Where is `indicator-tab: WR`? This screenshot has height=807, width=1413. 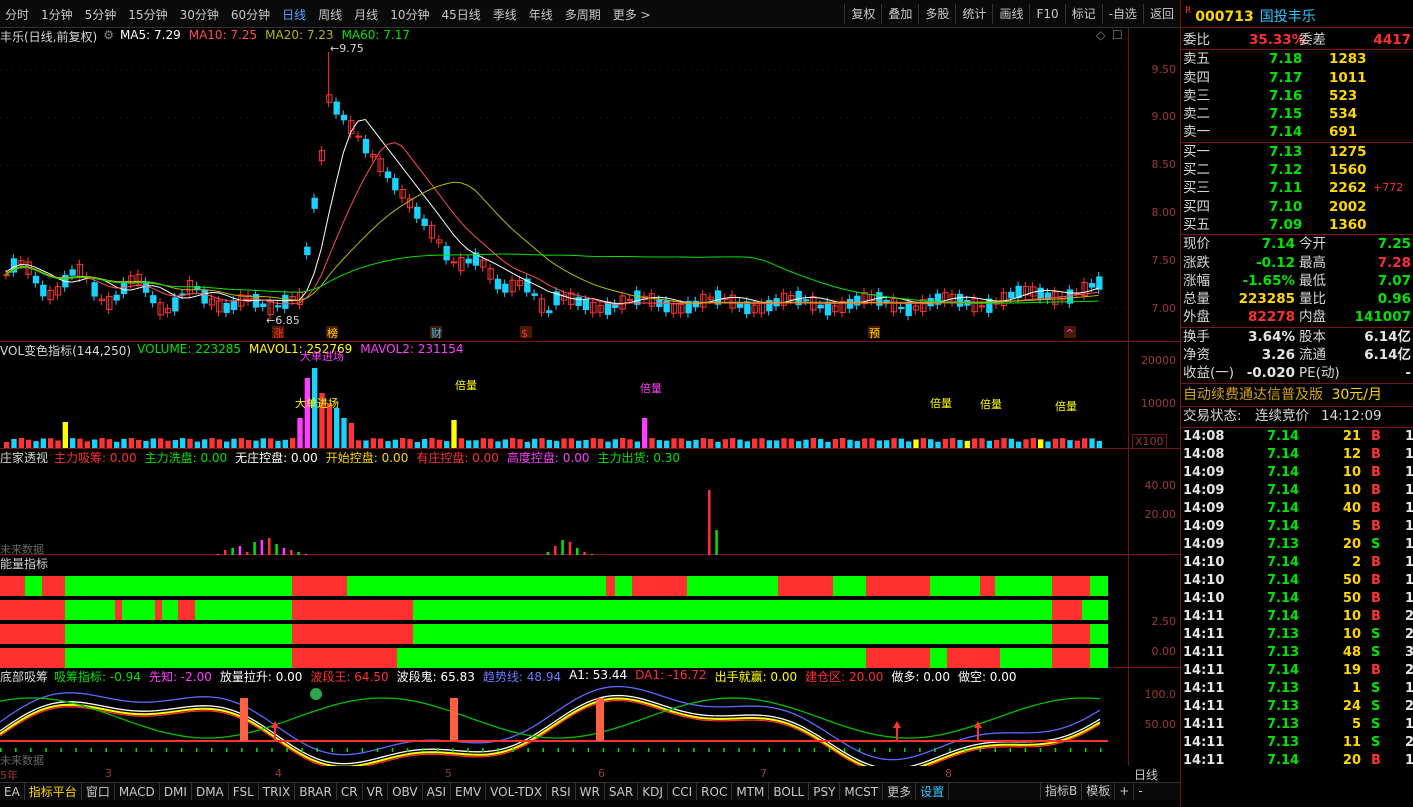 indicator-tab: WR is located at coordinates (590, 791).